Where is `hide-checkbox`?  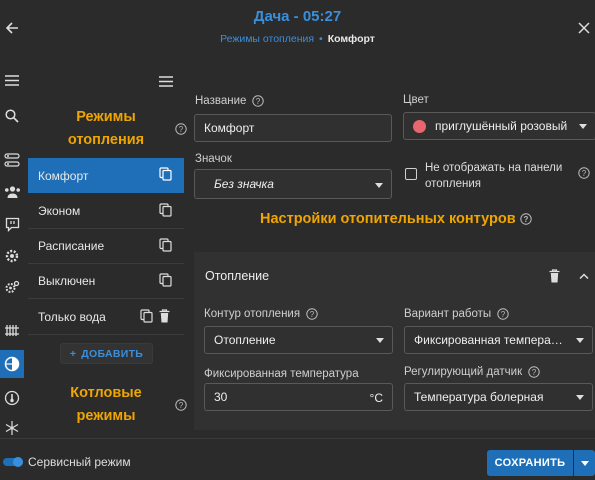 hide-checkbox is located at coordinates (411, 174).